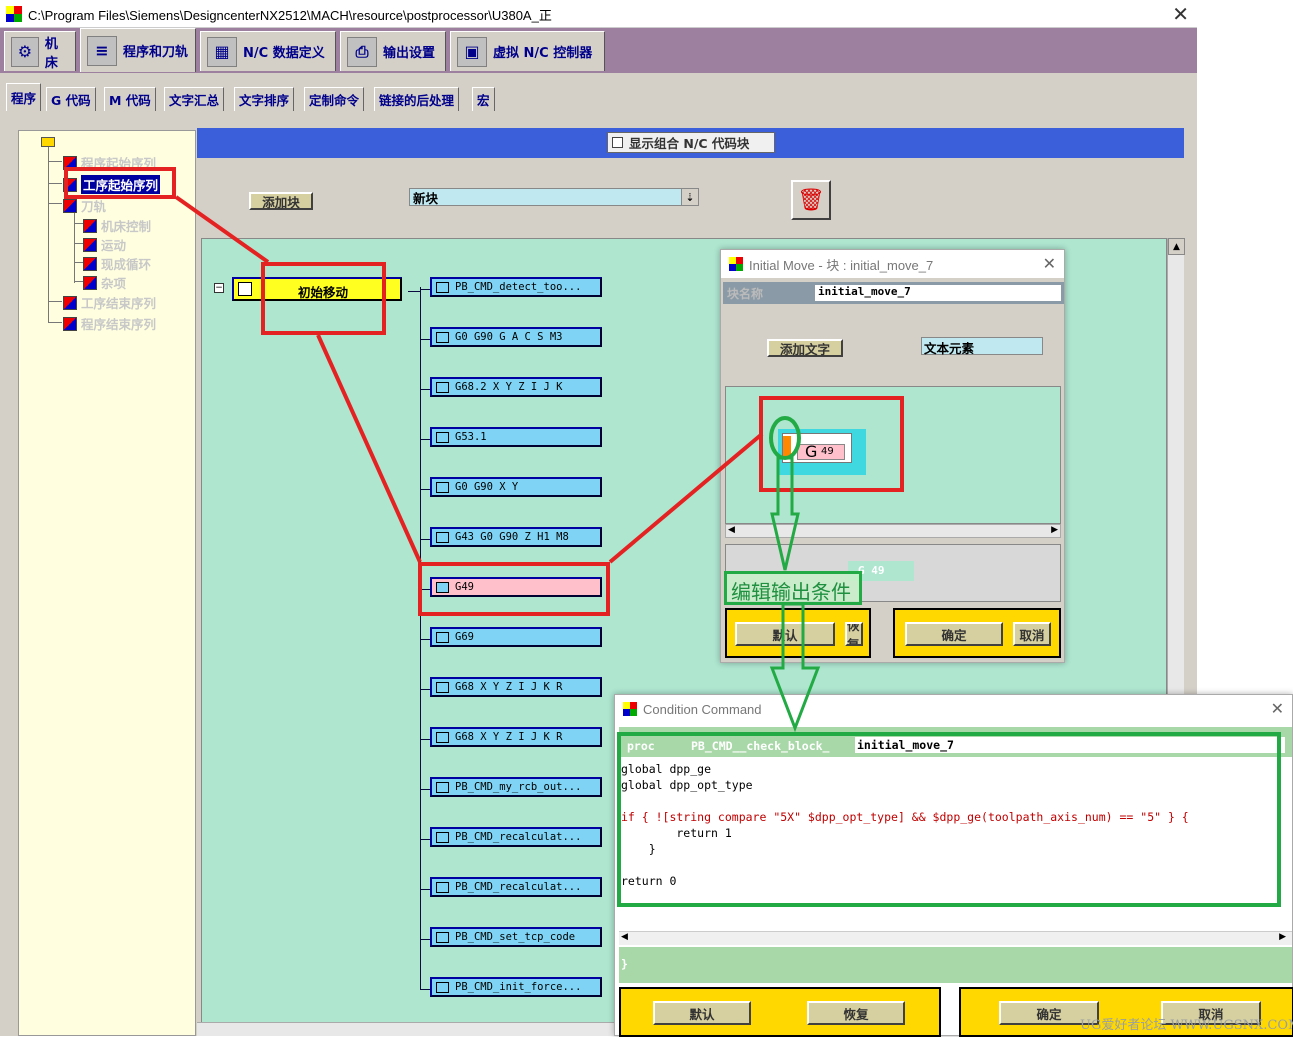  I want to click on block-item: G43 G0 G90 Z H1 M8, so click(516, 537).